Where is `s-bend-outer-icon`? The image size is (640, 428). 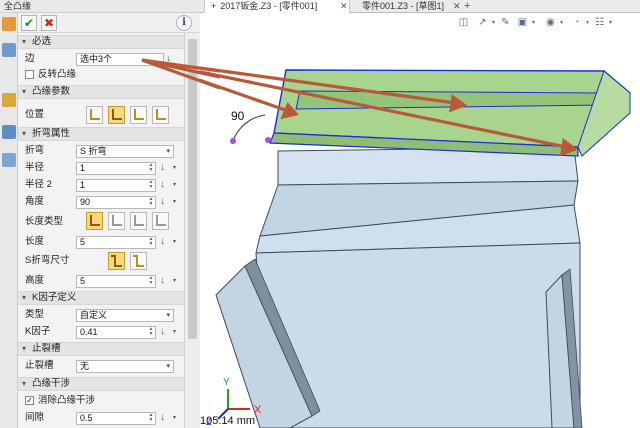
s-bend-outer-icon is located at coordinates (116, 261).